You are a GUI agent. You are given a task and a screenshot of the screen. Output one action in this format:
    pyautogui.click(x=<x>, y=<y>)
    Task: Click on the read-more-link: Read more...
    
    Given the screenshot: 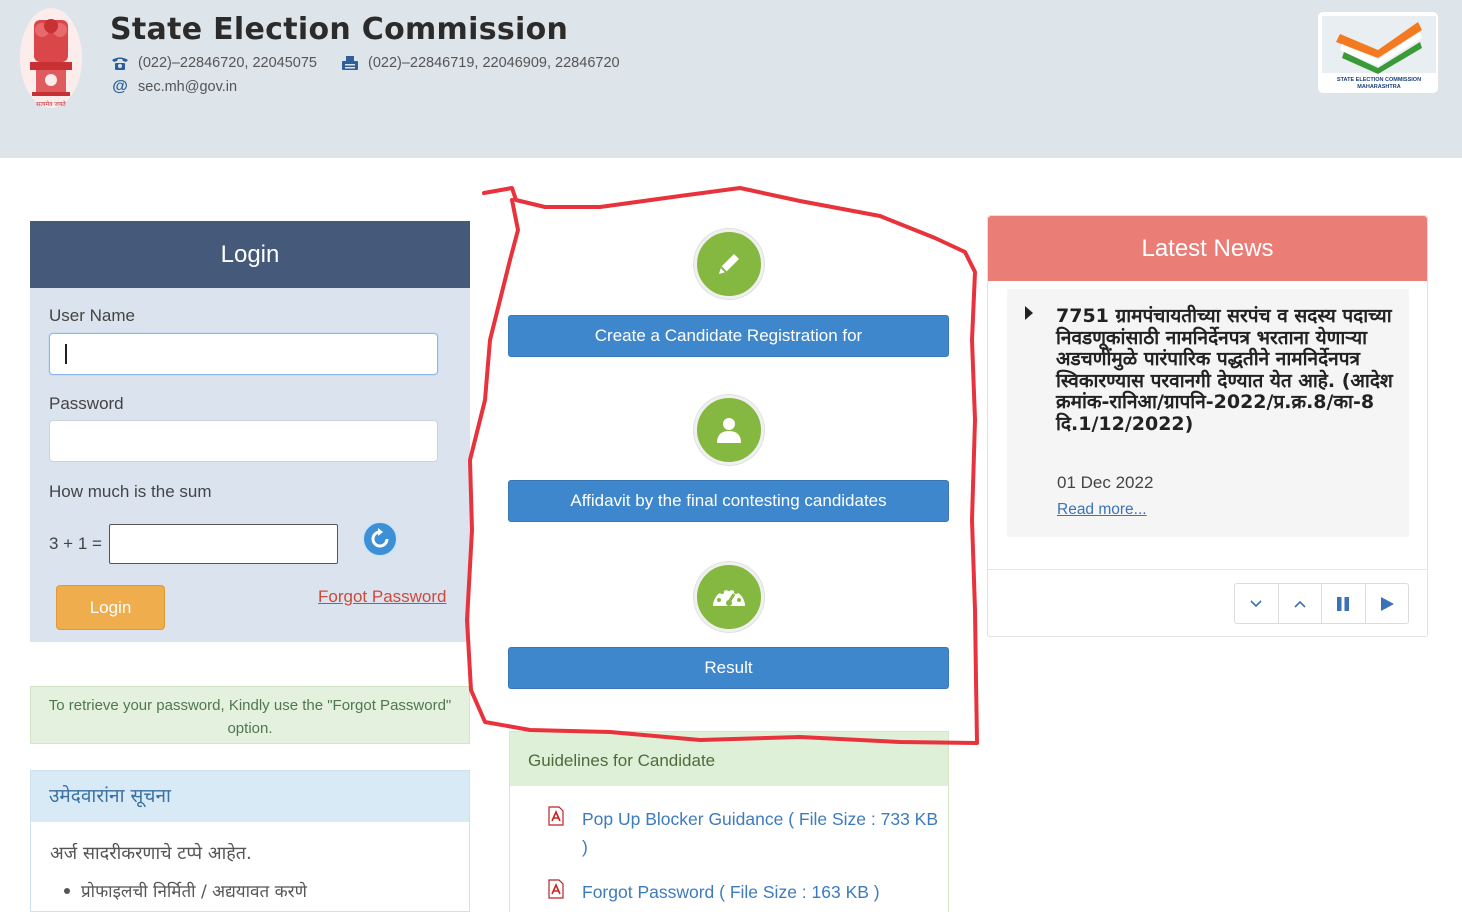 What is the action you would take?
    pyautogui.click(x=1102, y=510)
    